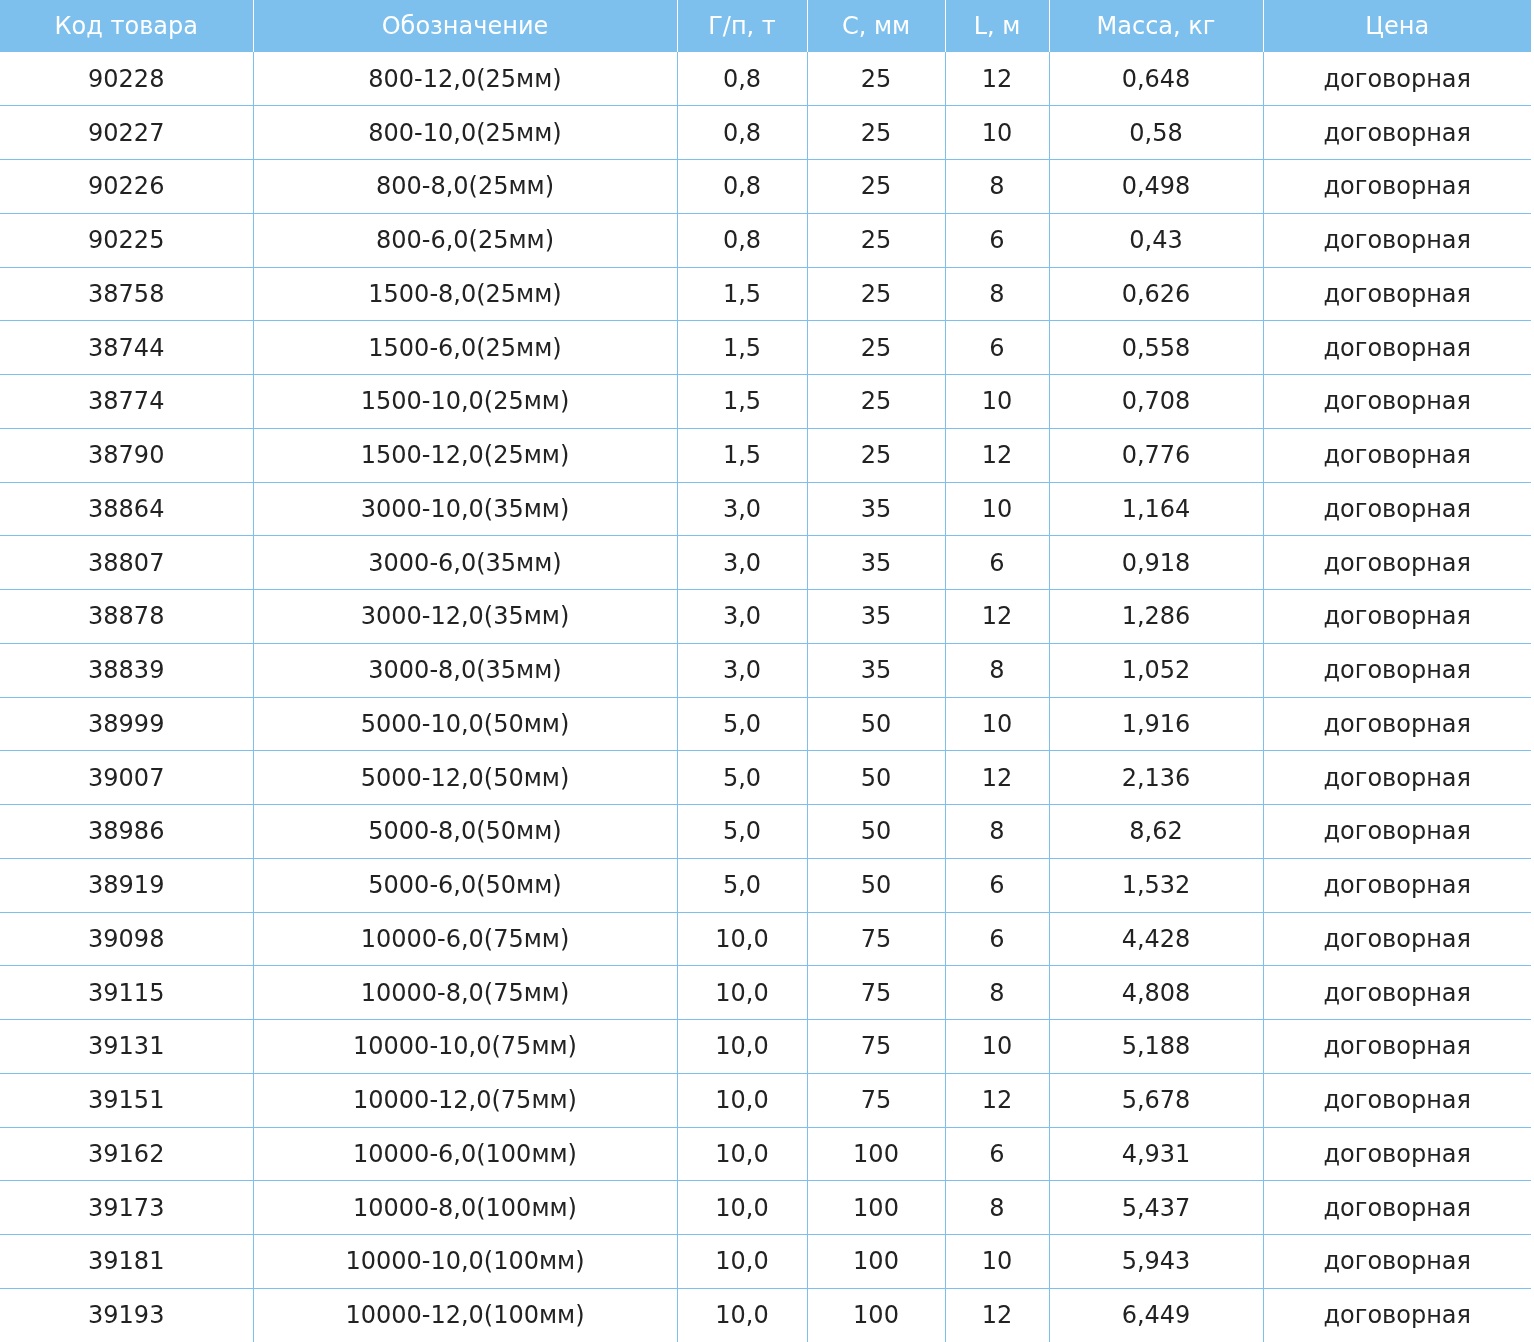  I want to click on table-cell: 4,931, so click(1156, 1154).